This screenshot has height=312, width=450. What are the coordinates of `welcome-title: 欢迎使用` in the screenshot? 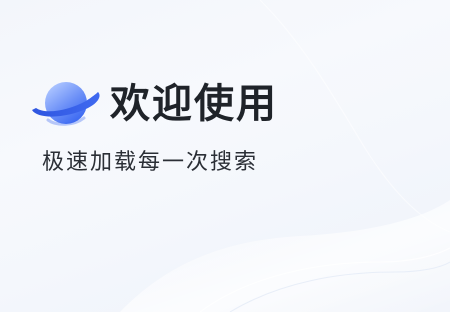 It's located at (194, 104).